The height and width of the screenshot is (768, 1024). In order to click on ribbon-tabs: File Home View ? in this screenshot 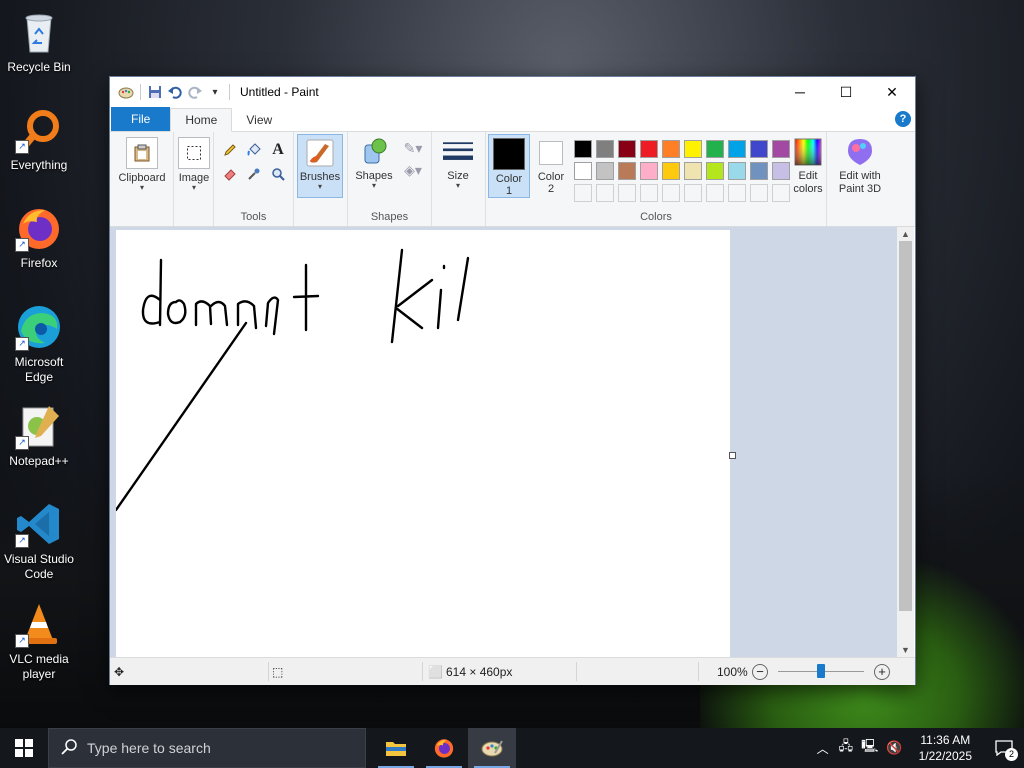, I will do `click(512, 119)`.